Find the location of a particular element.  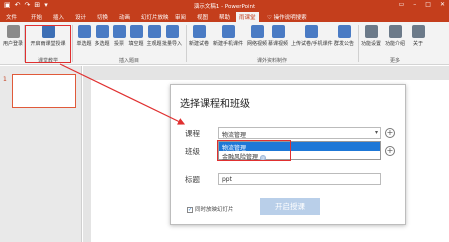

tab-help: 帮助 is located at coordinates (224, 17).